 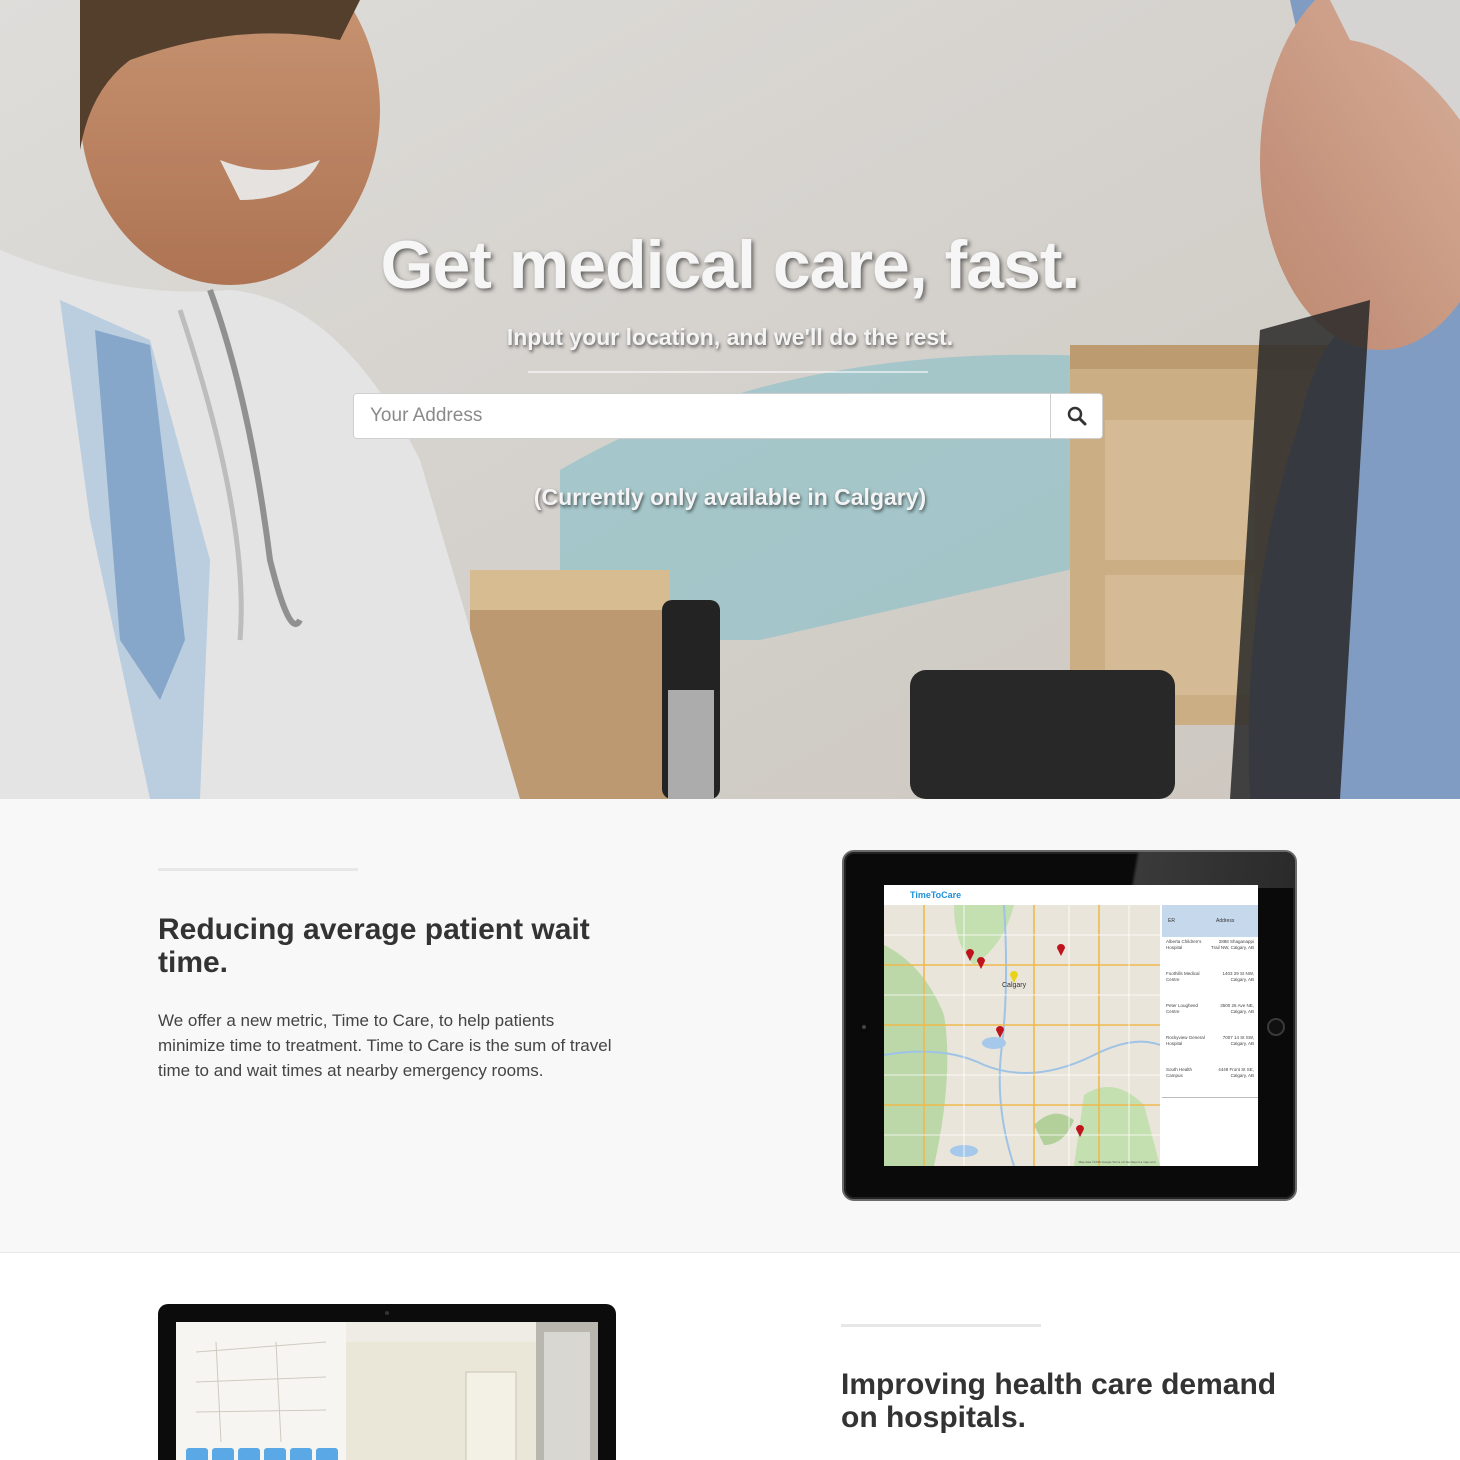 I want to click on er-address: 2888 Shaganappi Trail NW, Calgary, AB, so click(x=1232, y=944).